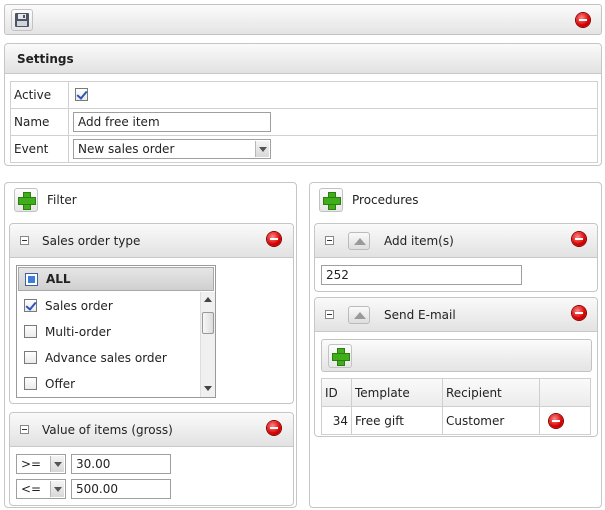 This screenshot has width=605, height=510. I want to click on name-field: Add free item, so click(172, 122).